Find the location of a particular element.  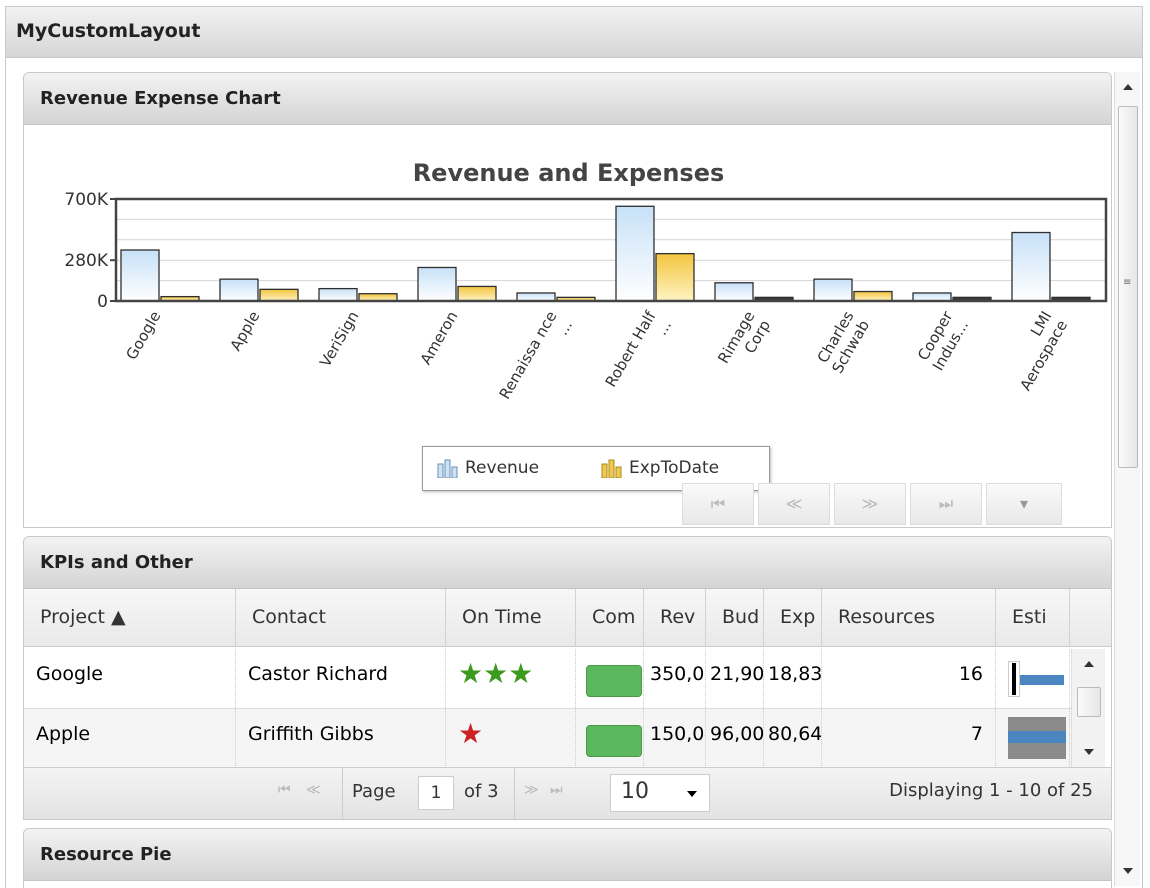

legend-revenue: Revenue is located at coordinates (488, 468).